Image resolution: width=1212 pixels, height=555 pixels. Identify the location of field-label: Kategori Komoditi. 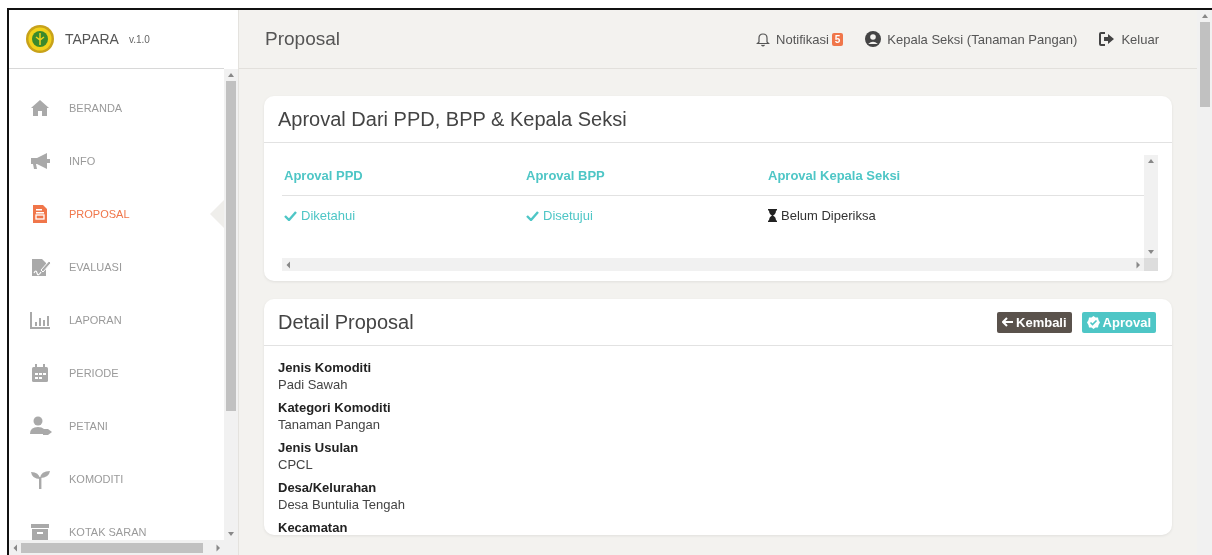
(335, 407).